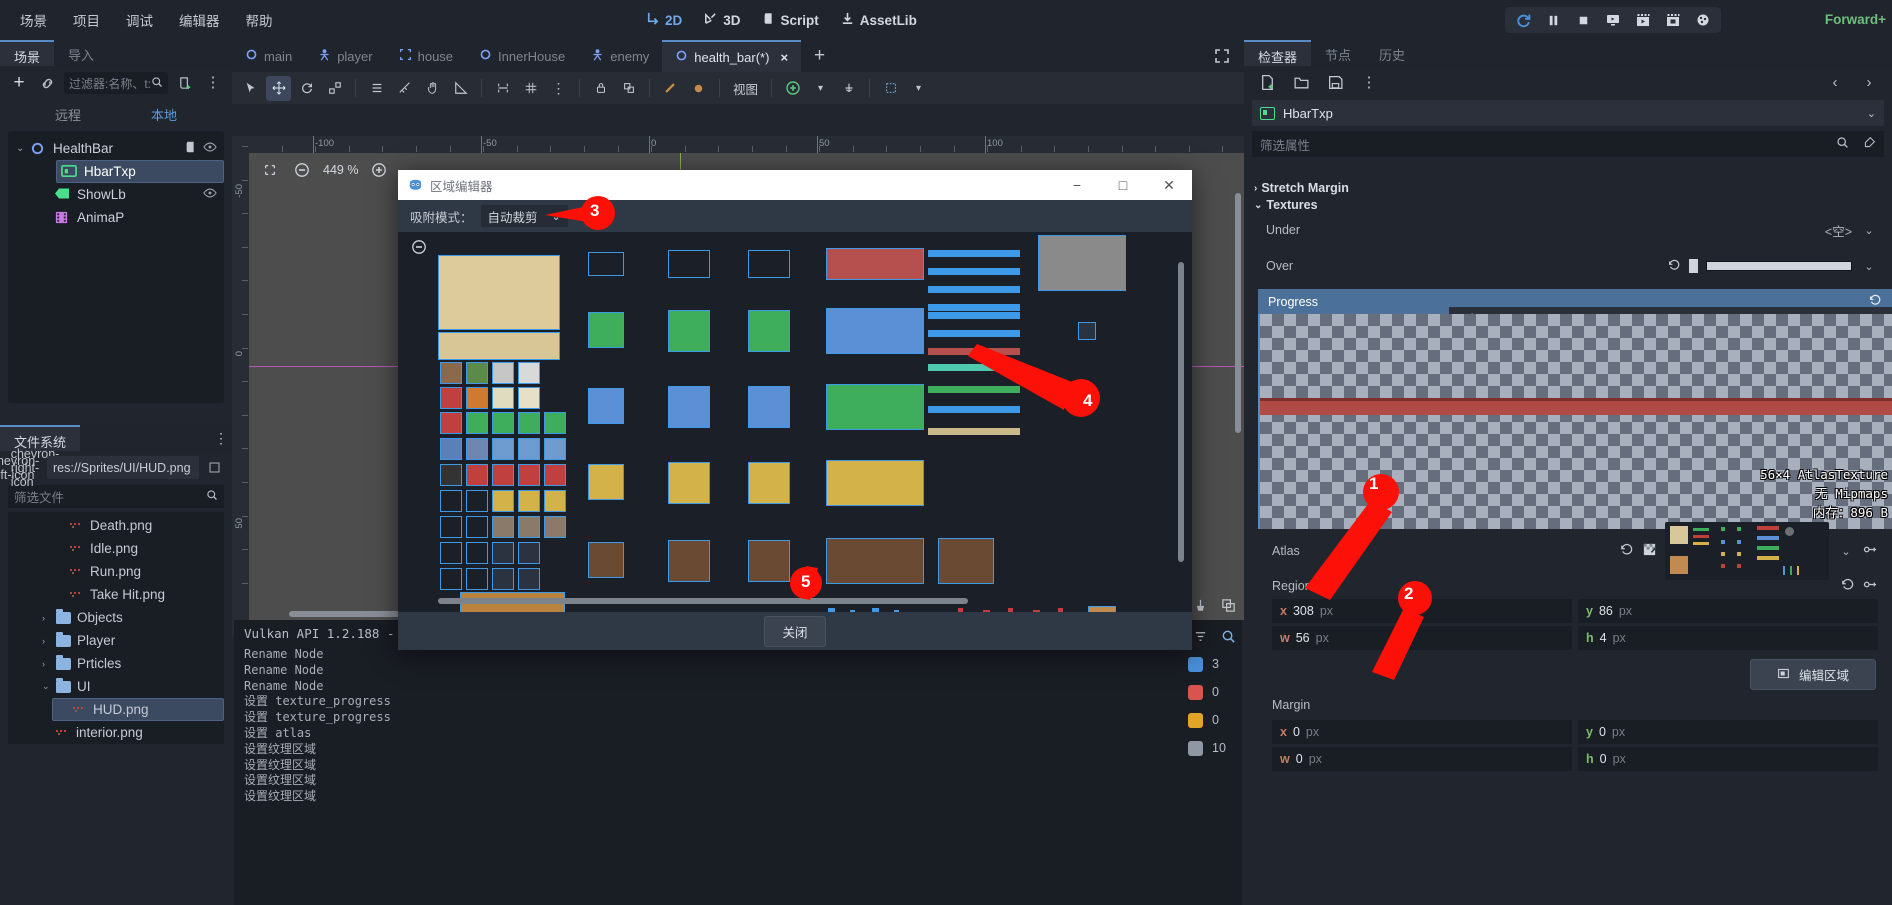  Describe the element at coordinates (1835, 82) in the screenshot. I see `history-back-icon: ‹` at that location.